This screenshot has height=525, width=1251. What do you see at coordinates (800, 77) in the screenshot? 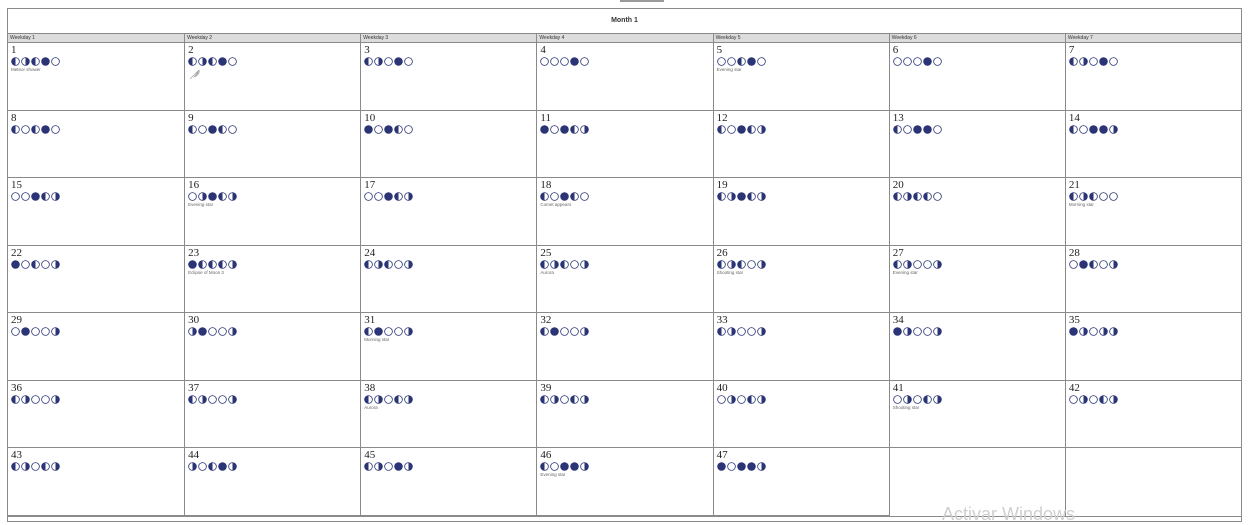
I see `day-cell: 5 Evening star` at bounding box center [800, 77].